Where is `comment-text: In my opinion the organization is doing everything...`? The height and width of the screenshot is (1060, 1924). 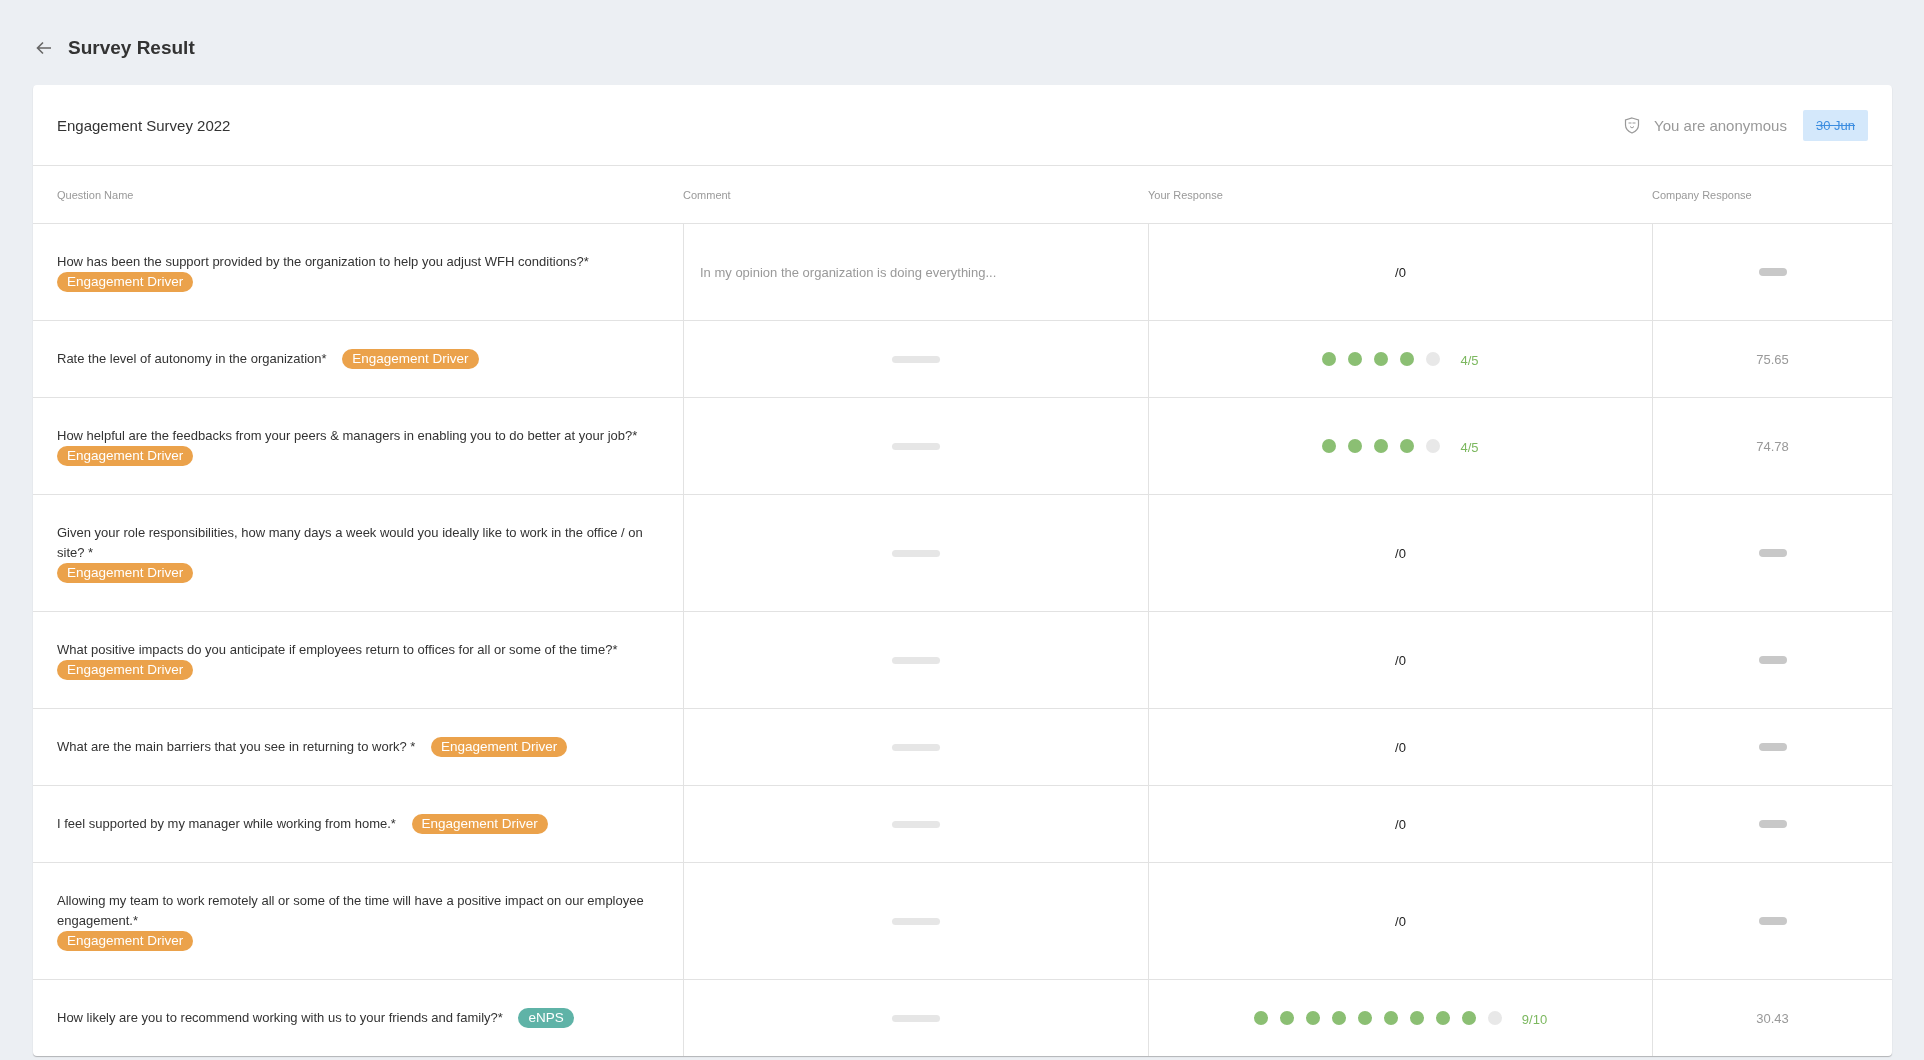
comment-text: In my opinion the organization is doing everything... is located at coordinates (848, 272).